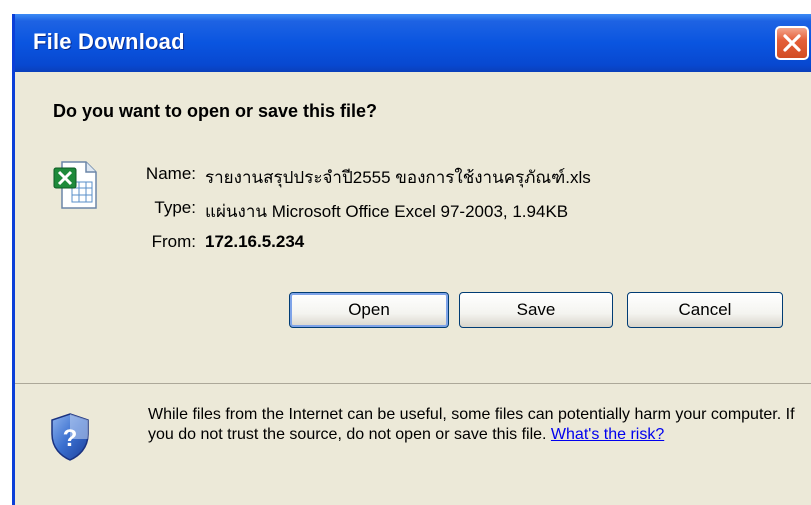 Image resolution: width=811 pixels, height=505 pixels. Describe the element at coordinates (607, 434) in the screenshot. I see `whats-the-risk-link: What's the risk?` at that location.